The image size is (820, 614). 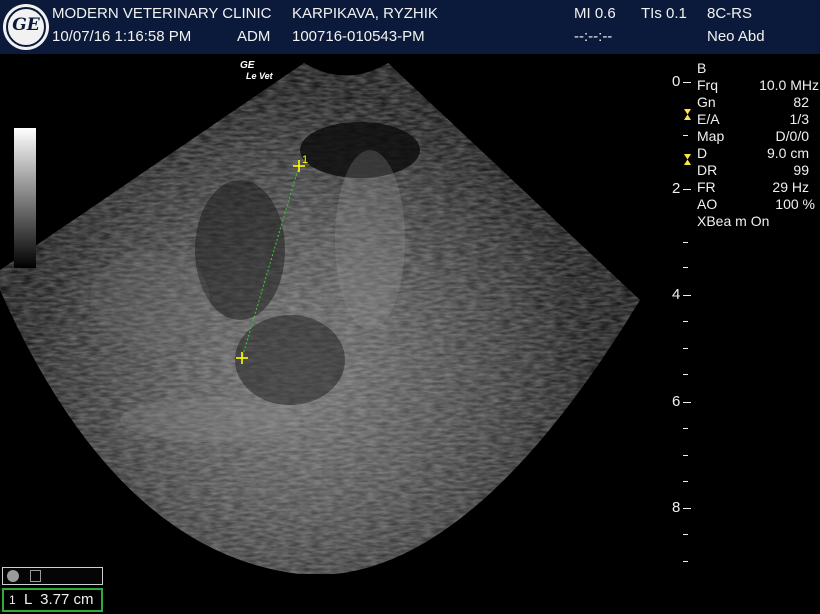 What do you see at coordinates (753, 170) in the screenshot?
I see `param-row: DR 99` at bounding box center [753, 170].